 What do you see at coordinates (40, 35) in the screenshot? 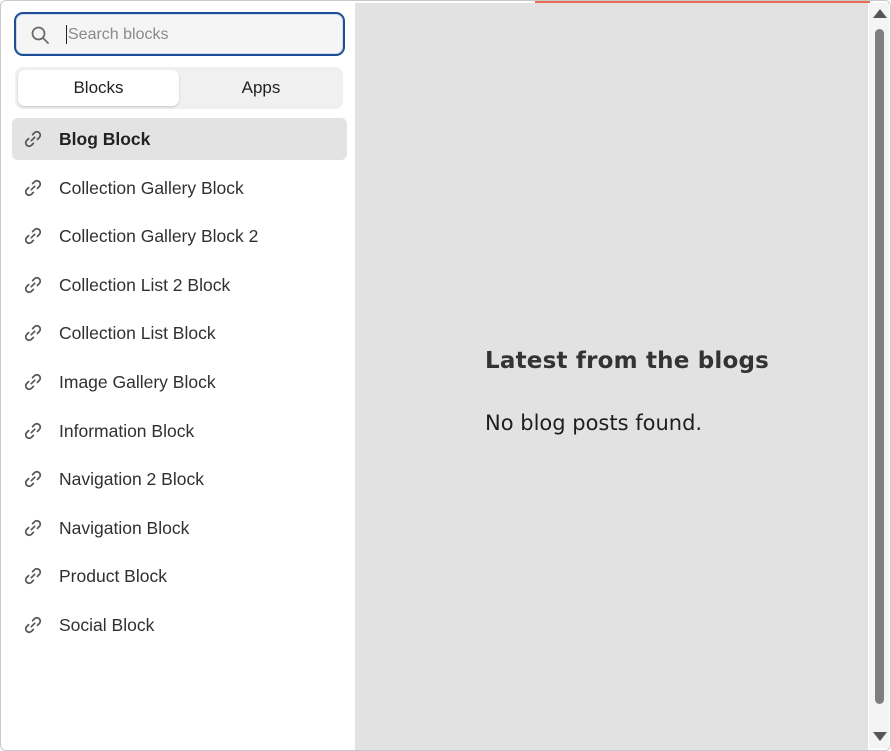
I see `search-icon` at bounding box center [40, 35].